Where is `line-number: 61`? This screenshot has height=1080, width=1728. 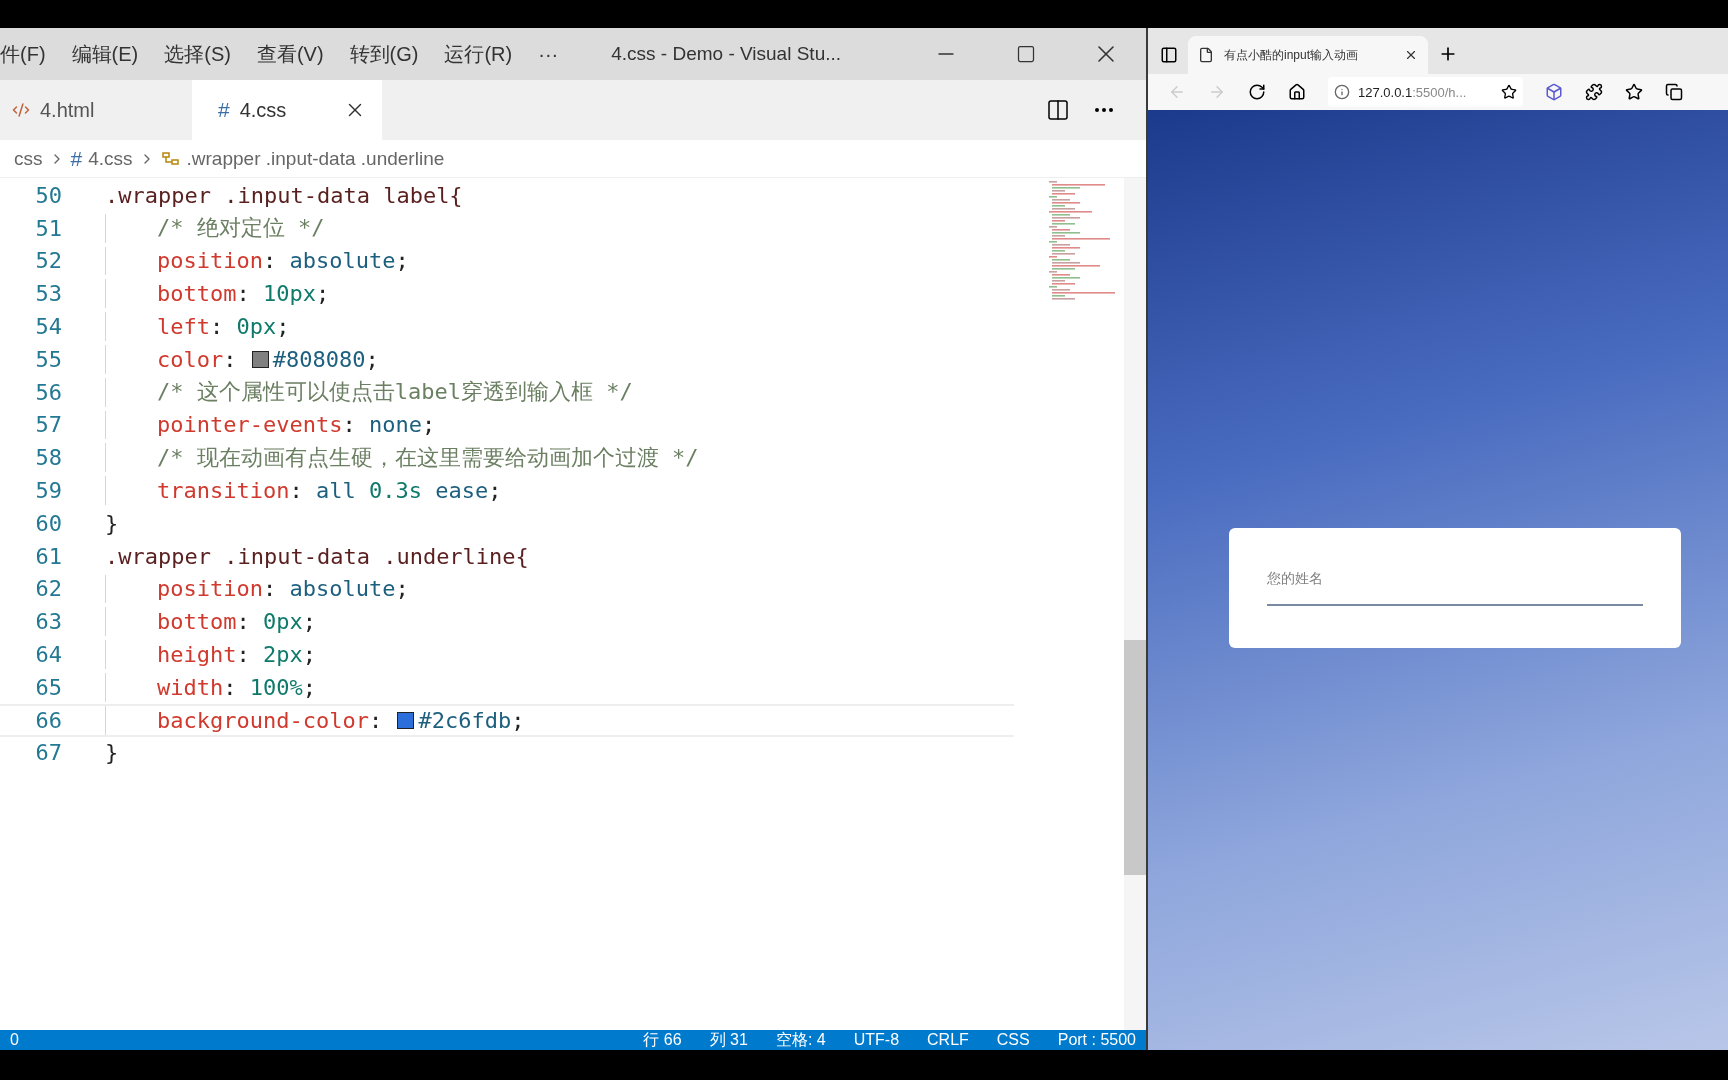 line-number: 61 is located at coordinates (48, 556).